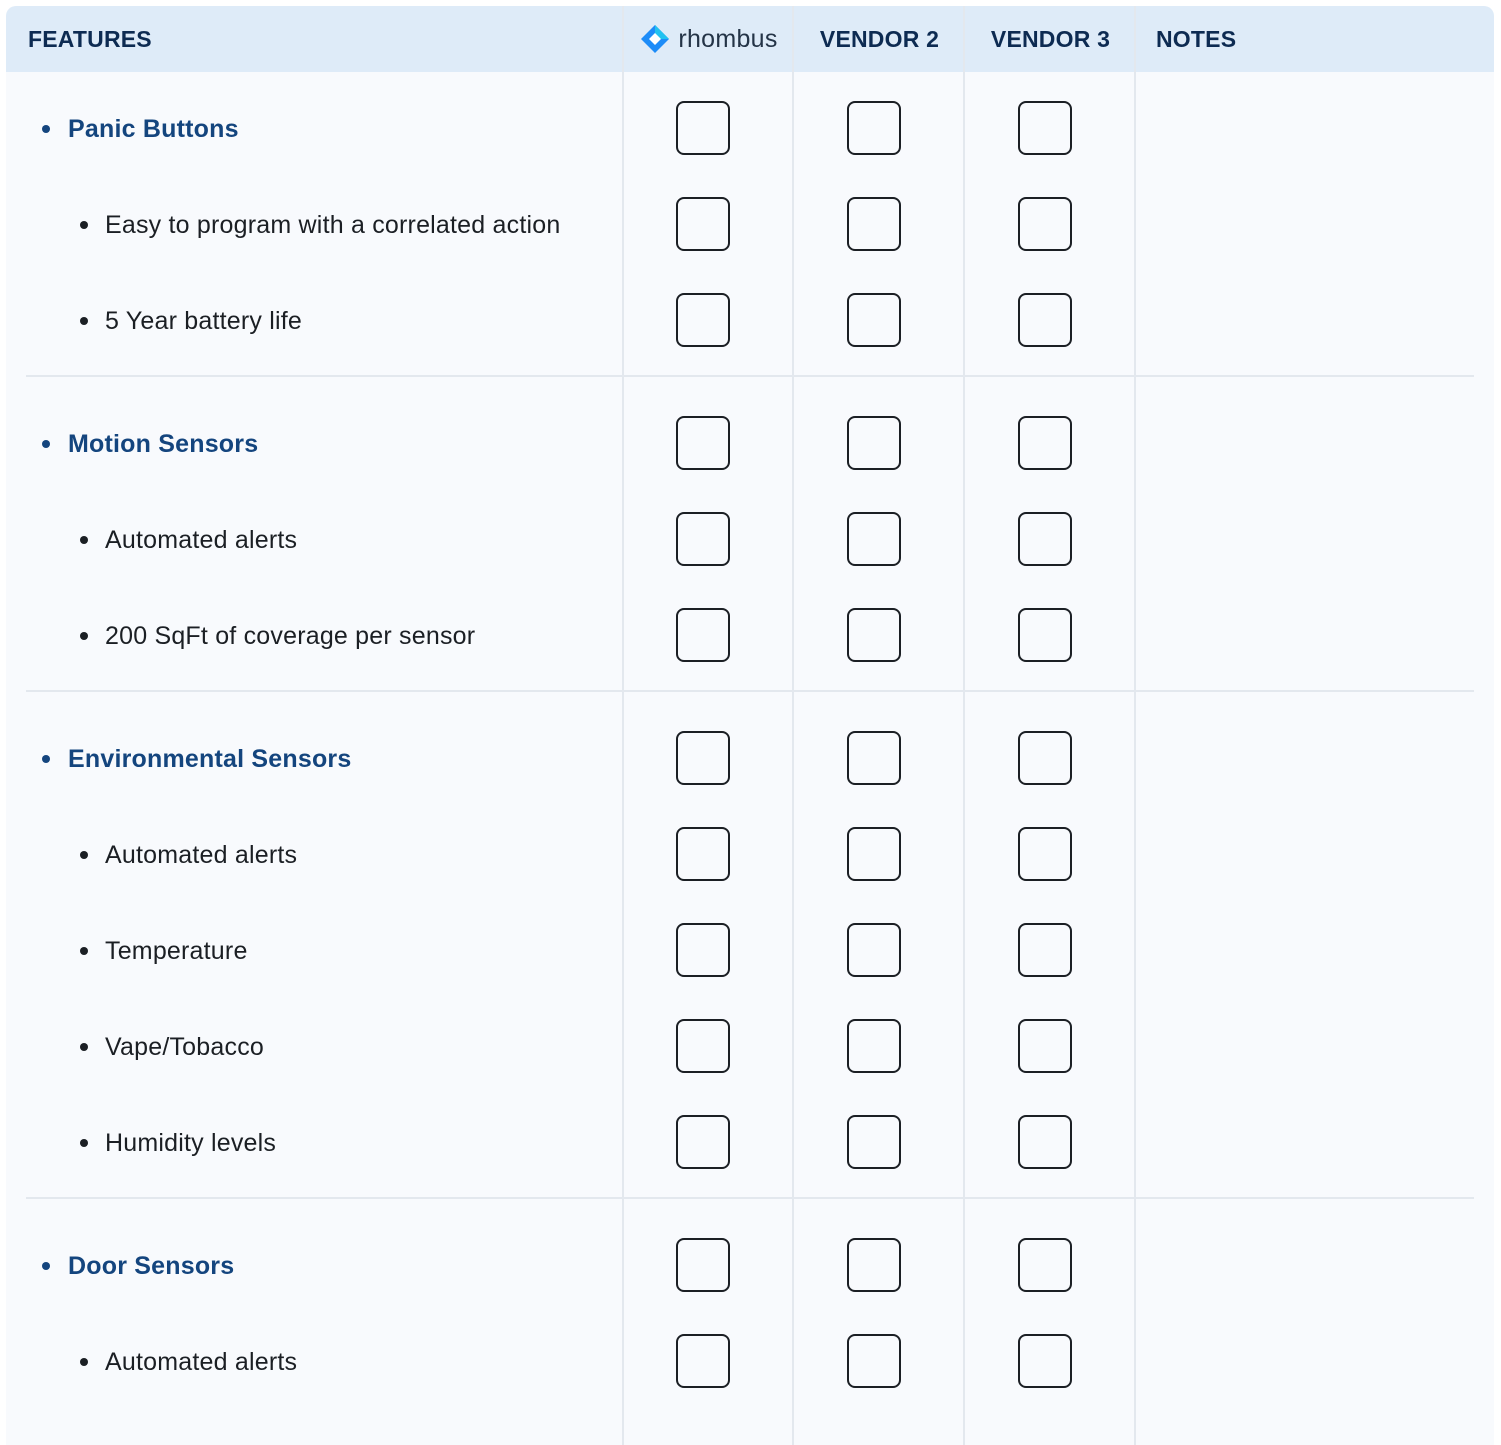 The image size is (1501, 1445). Describe the element at coordinates (210, 758) in the screenshot. I see `category-title: Environmental Sensors` at that location.